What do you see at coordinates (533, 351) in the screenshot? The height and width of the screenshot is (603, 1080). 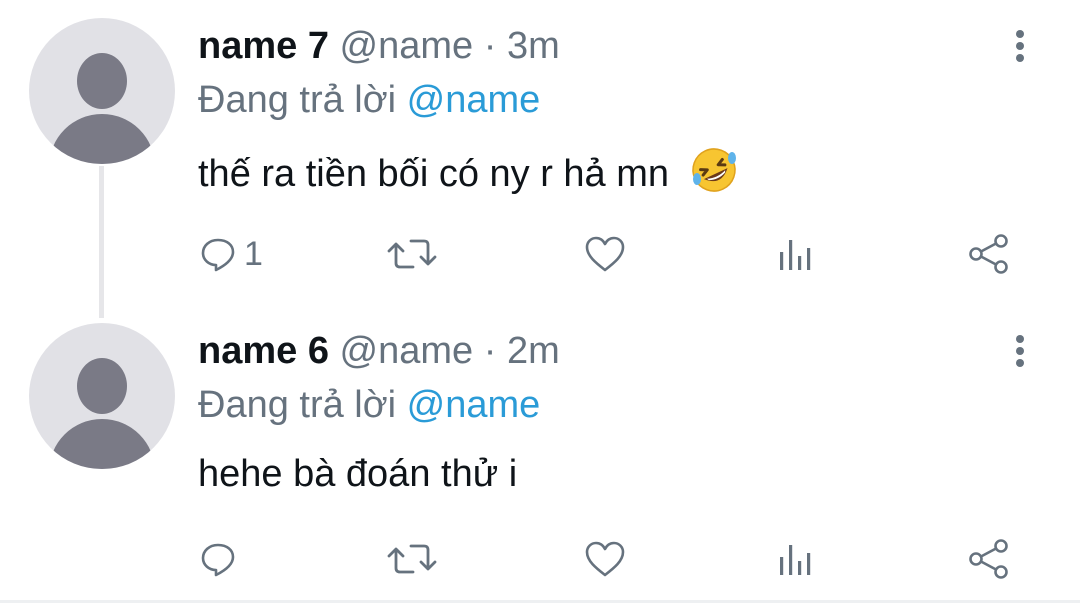 I see `timestamp: 2m` at bounding box center [533, 351].